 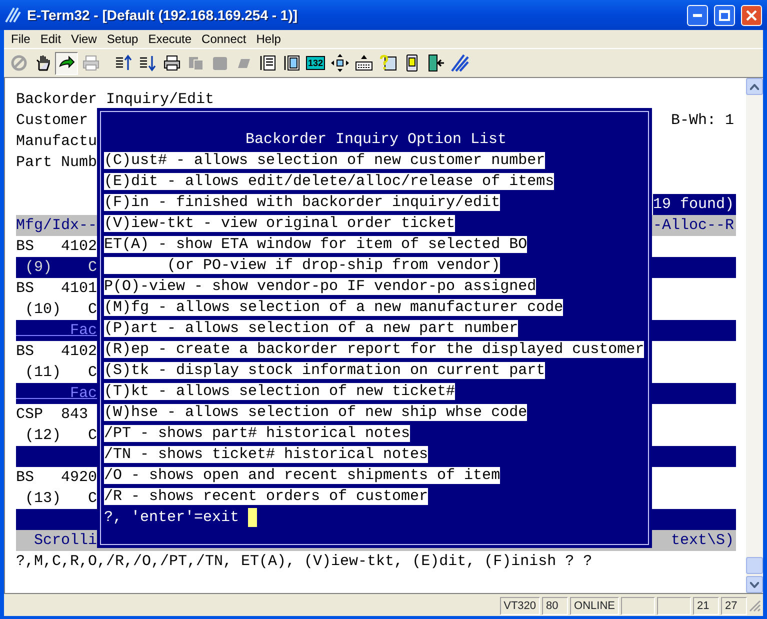 I want to click on terminal-text: Manufactu, so click(x=57, y=142).